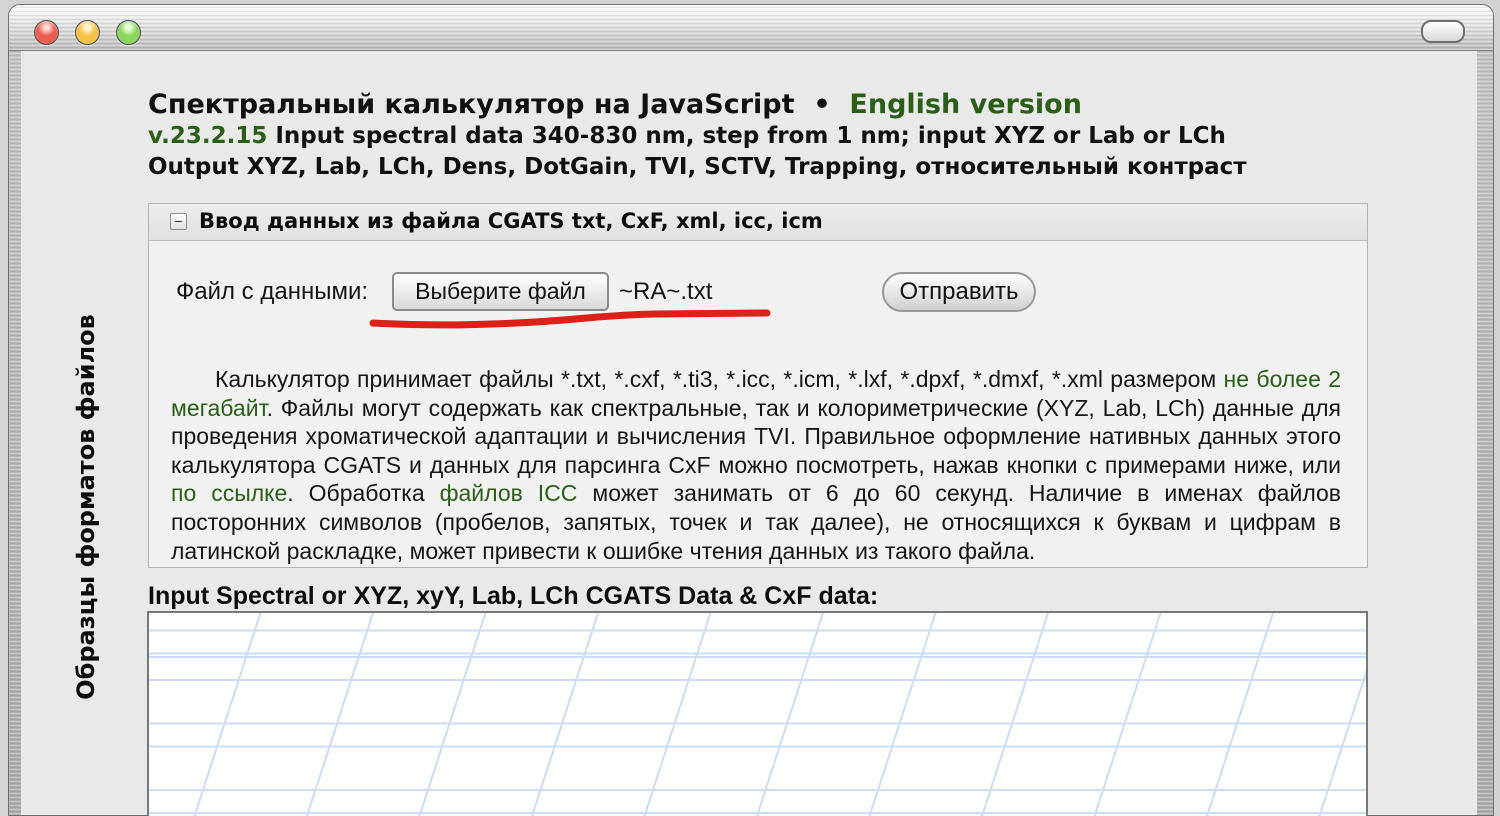 The image size is (1500, 816). What do you see at coordinates (666, 291) in the screenshot?
I see `selected-filename: ~RA~.txt` at bounding box center [666, 291].